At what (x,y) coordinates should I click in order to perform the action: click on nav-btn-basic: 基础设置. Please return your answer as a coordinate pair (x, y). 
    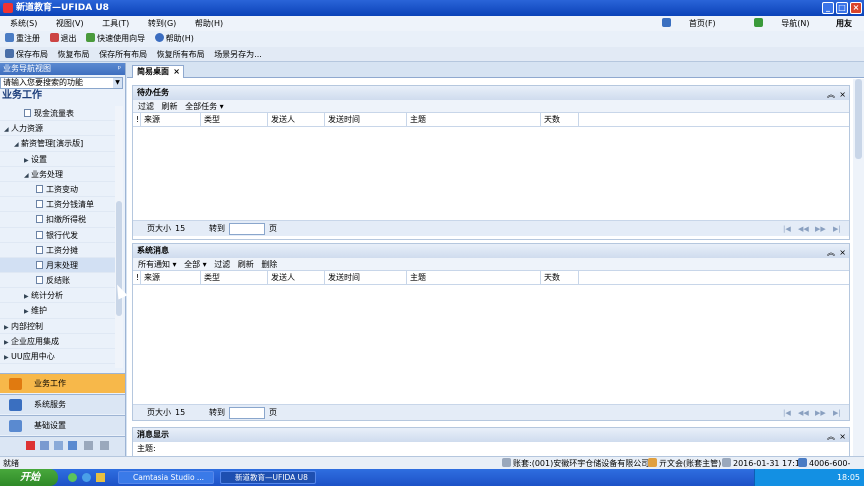
    Looking at the image, I should click on (62, 425).